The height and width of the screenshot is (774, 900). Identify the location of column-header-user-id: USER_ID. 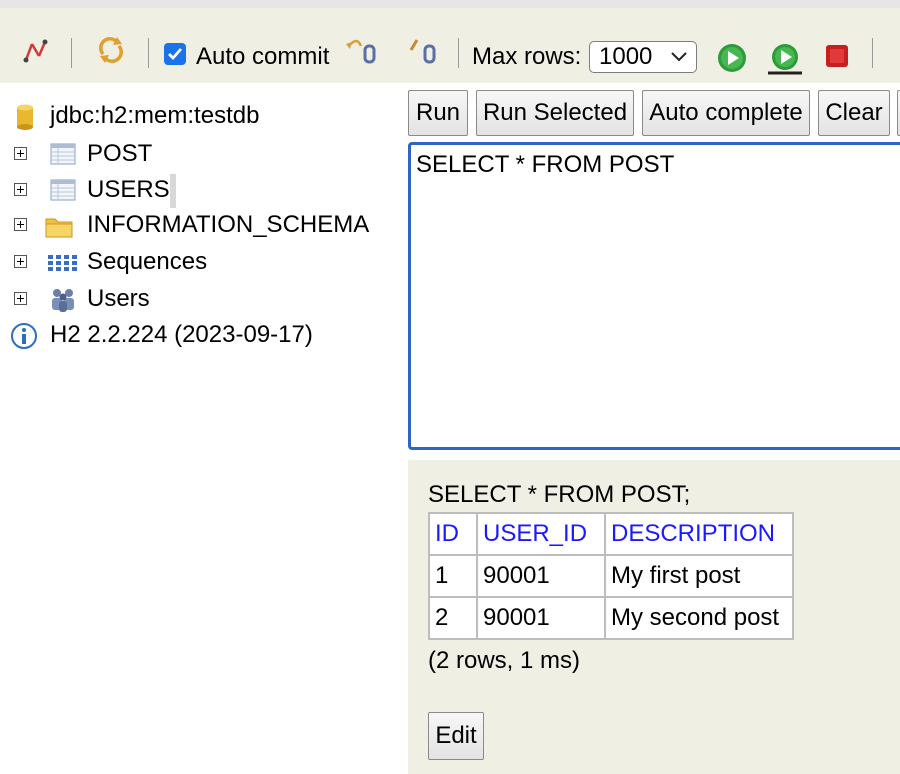
(541, 534).